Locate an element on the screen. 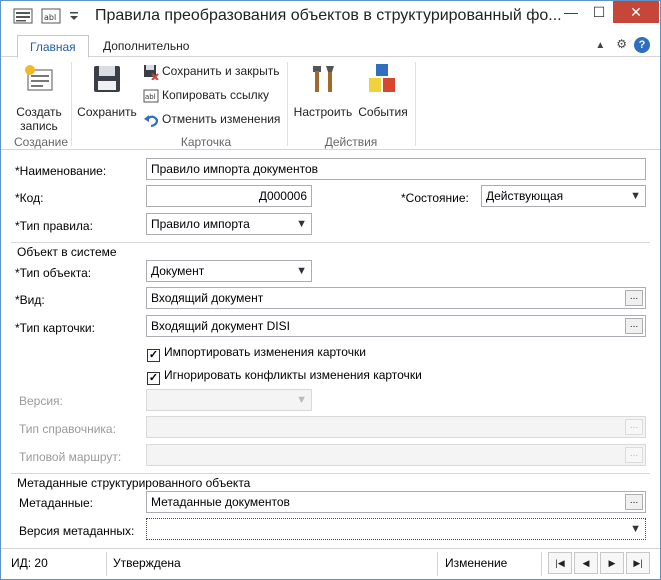 This screenshot has width=661, height=580. cancel-changes-button: Отменить изменения is located at coordinates (211, 120).